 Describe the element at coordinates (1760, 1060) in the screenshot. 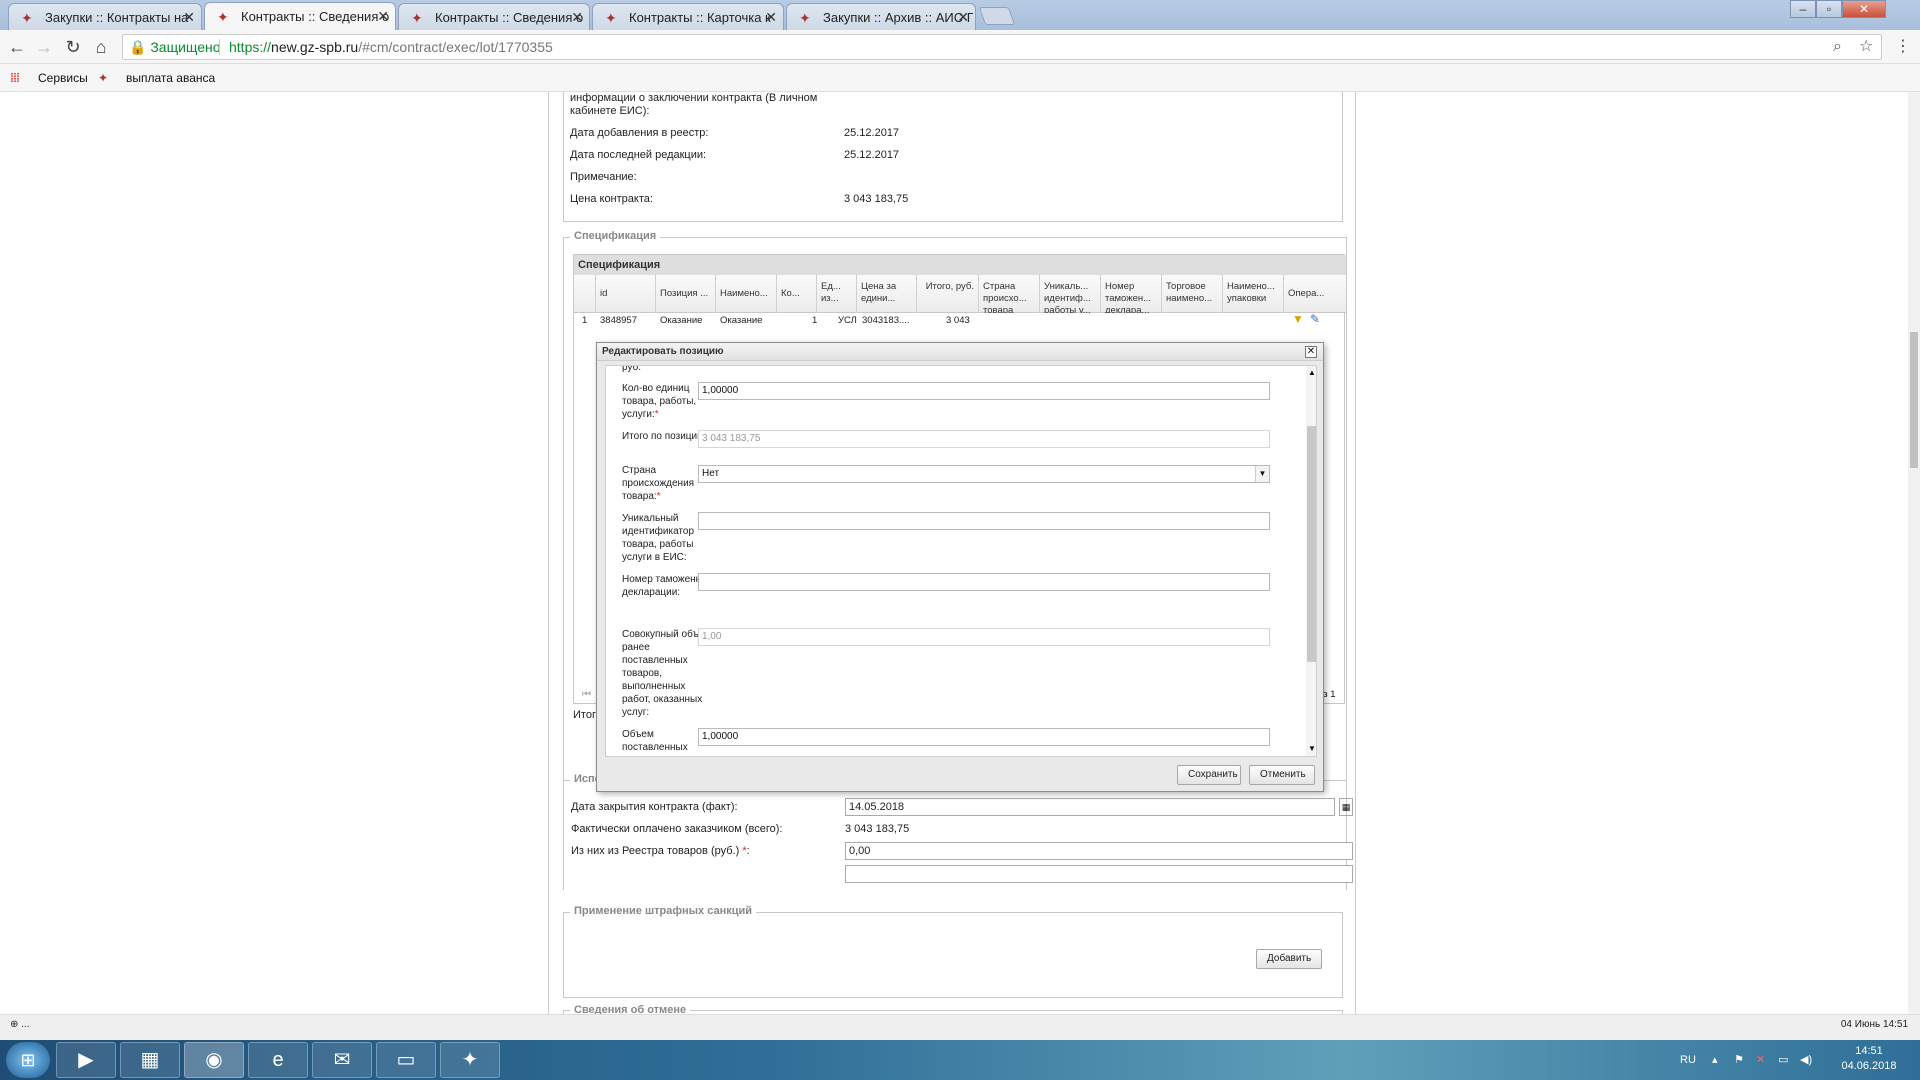

I see `network-icon: ✕` at that location.